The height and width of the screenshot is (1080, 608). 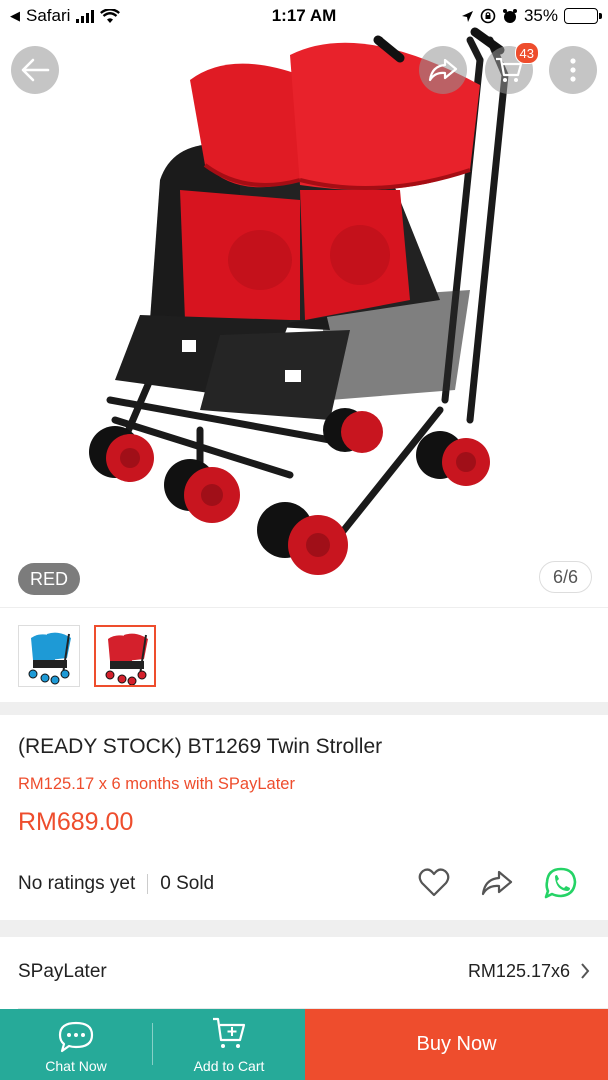 What do you see at coordinates (187, 883) in the screenshot?
I see `sold-count: 0 Sold` at bounding box center [187, 883].